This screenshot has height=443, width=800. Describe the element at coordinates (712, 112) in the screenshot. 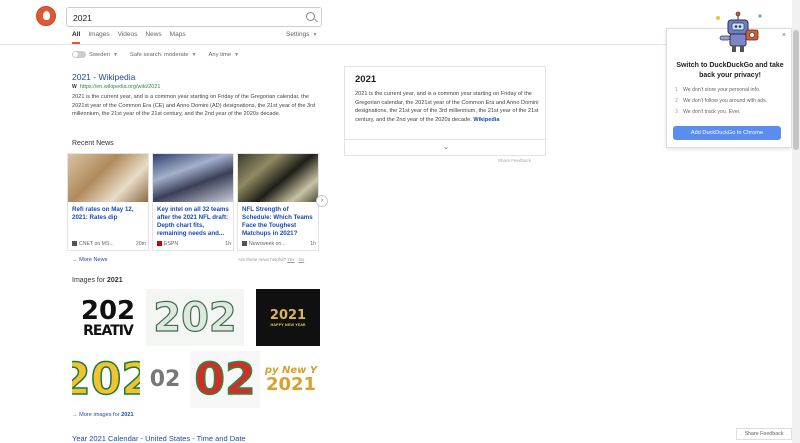

I see `promo-item-text: We don't track you. Ever.` at that location.